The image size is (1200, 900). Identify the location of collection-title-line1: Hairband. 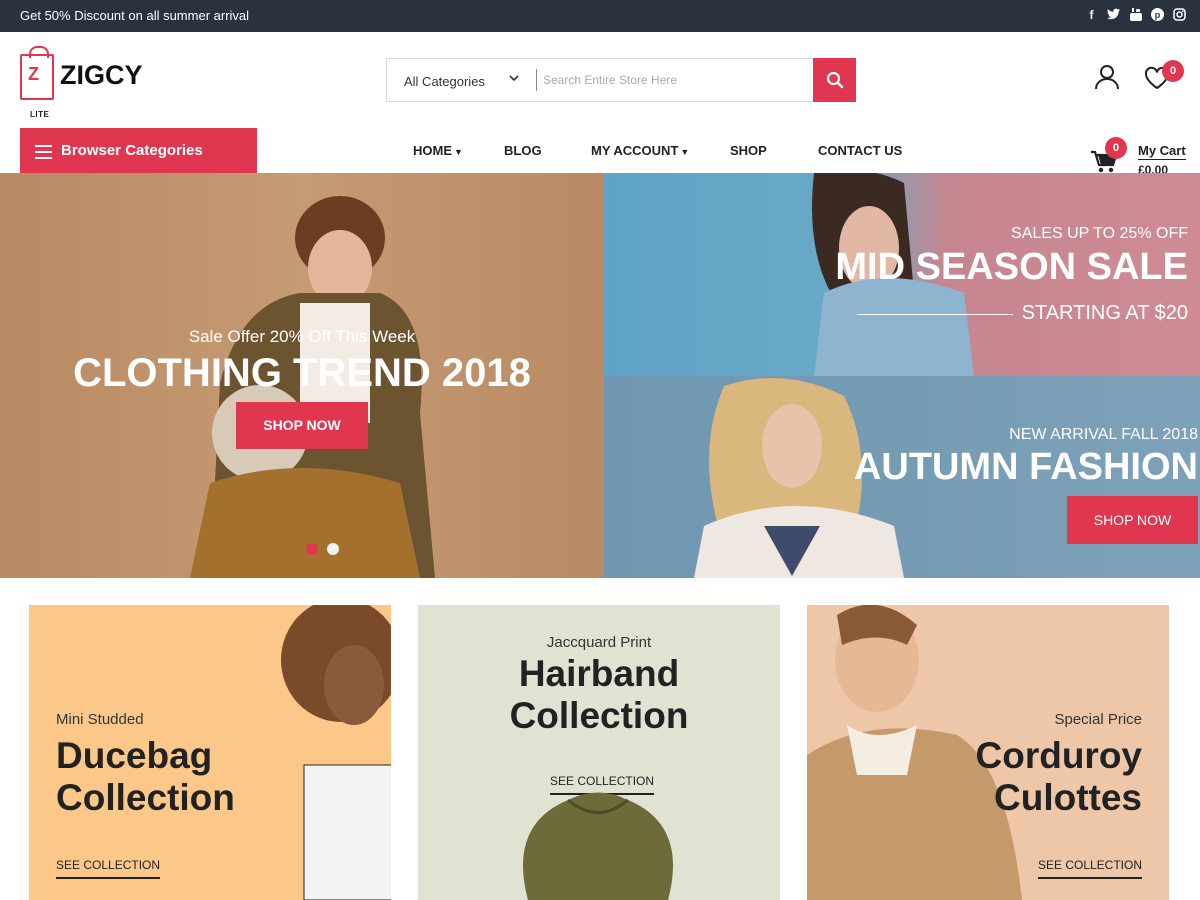
(599, 673).